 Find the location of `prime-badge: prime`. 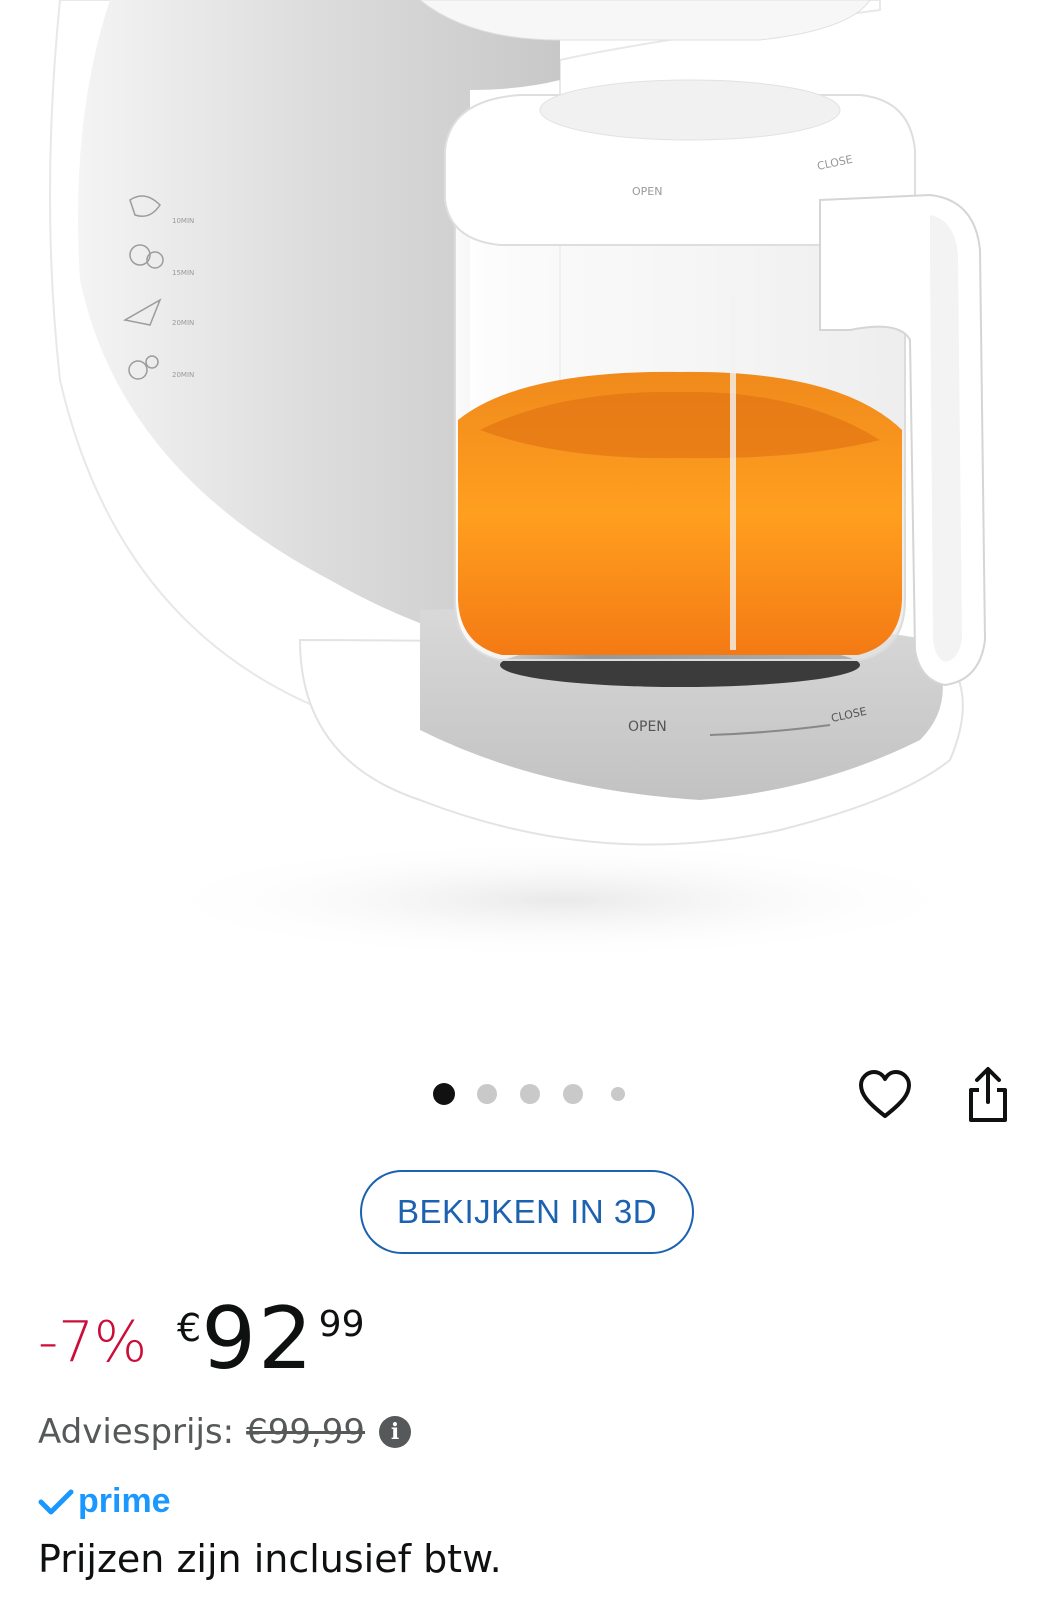

prime-badge: prime is located at coordinates (104, 1501).